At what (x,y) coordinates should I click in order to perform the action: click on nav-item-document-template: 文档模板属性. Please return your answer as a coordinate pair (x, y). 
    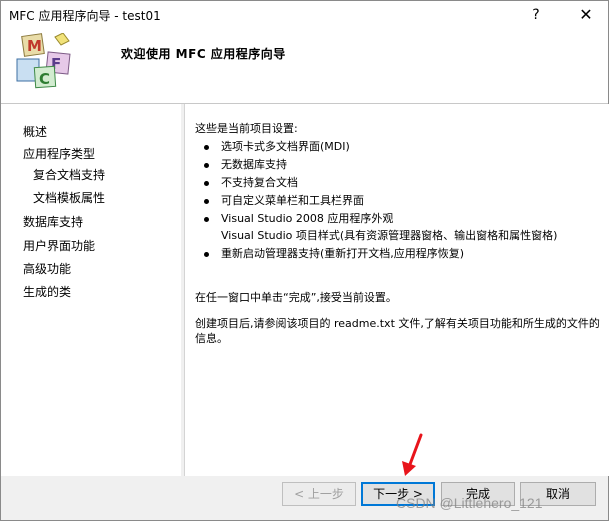
    Looking at the image, I should click on (69, 197).